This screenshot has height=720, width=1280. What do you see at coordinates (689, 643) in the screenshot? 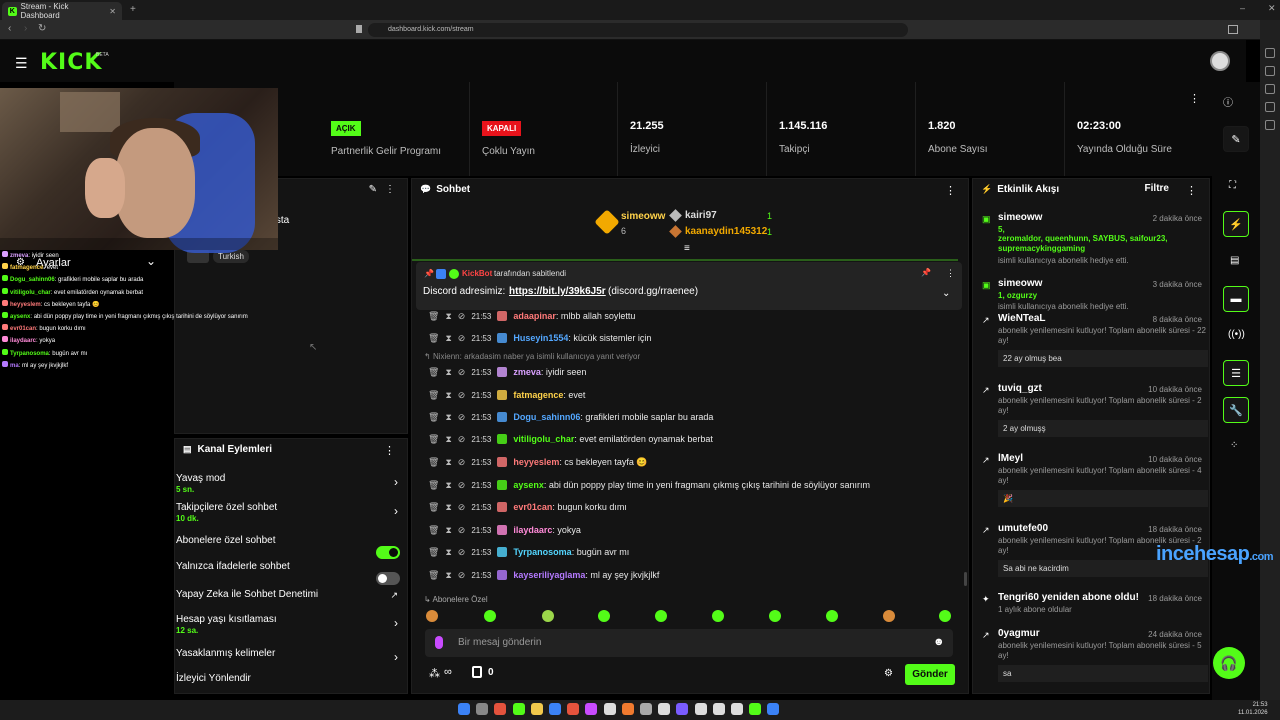
I see `chat-input-box: Bir mesaj gönderin ☻` at bounding box center [689, 643].